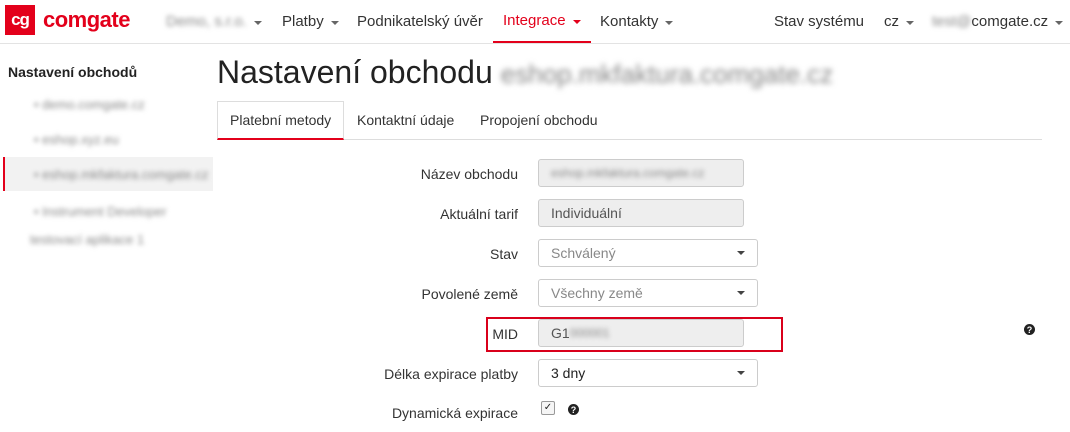 This screenshot has width=1070, height=432. I want to click on nav-label: Integrace, so click(534, 20).